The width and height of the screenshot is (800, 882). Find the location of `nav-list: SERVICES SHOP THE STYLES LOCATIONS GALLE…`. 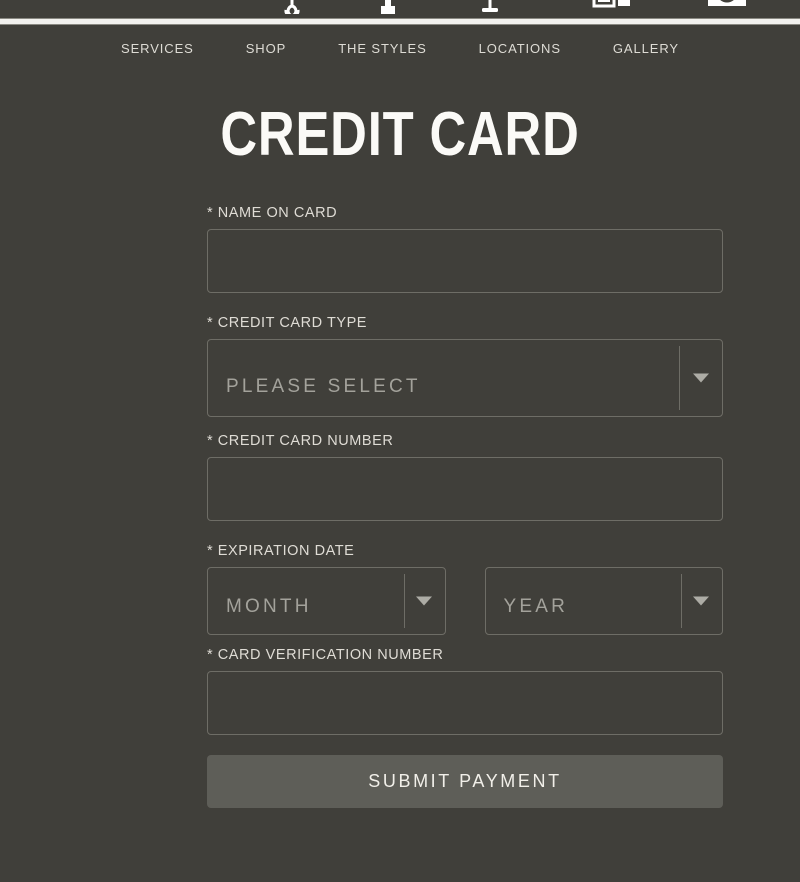

nav-list: SERVICES SHOP THE STYLES LOCATIONS GALLE… is located at coordinates (400, 48).